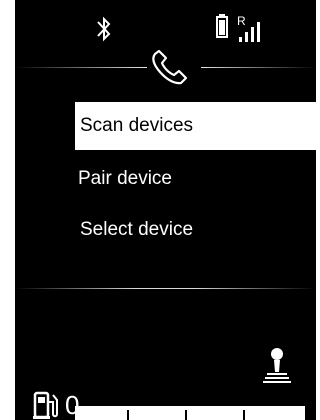  I want to click on roaming-mark: R, so click(241, 21).